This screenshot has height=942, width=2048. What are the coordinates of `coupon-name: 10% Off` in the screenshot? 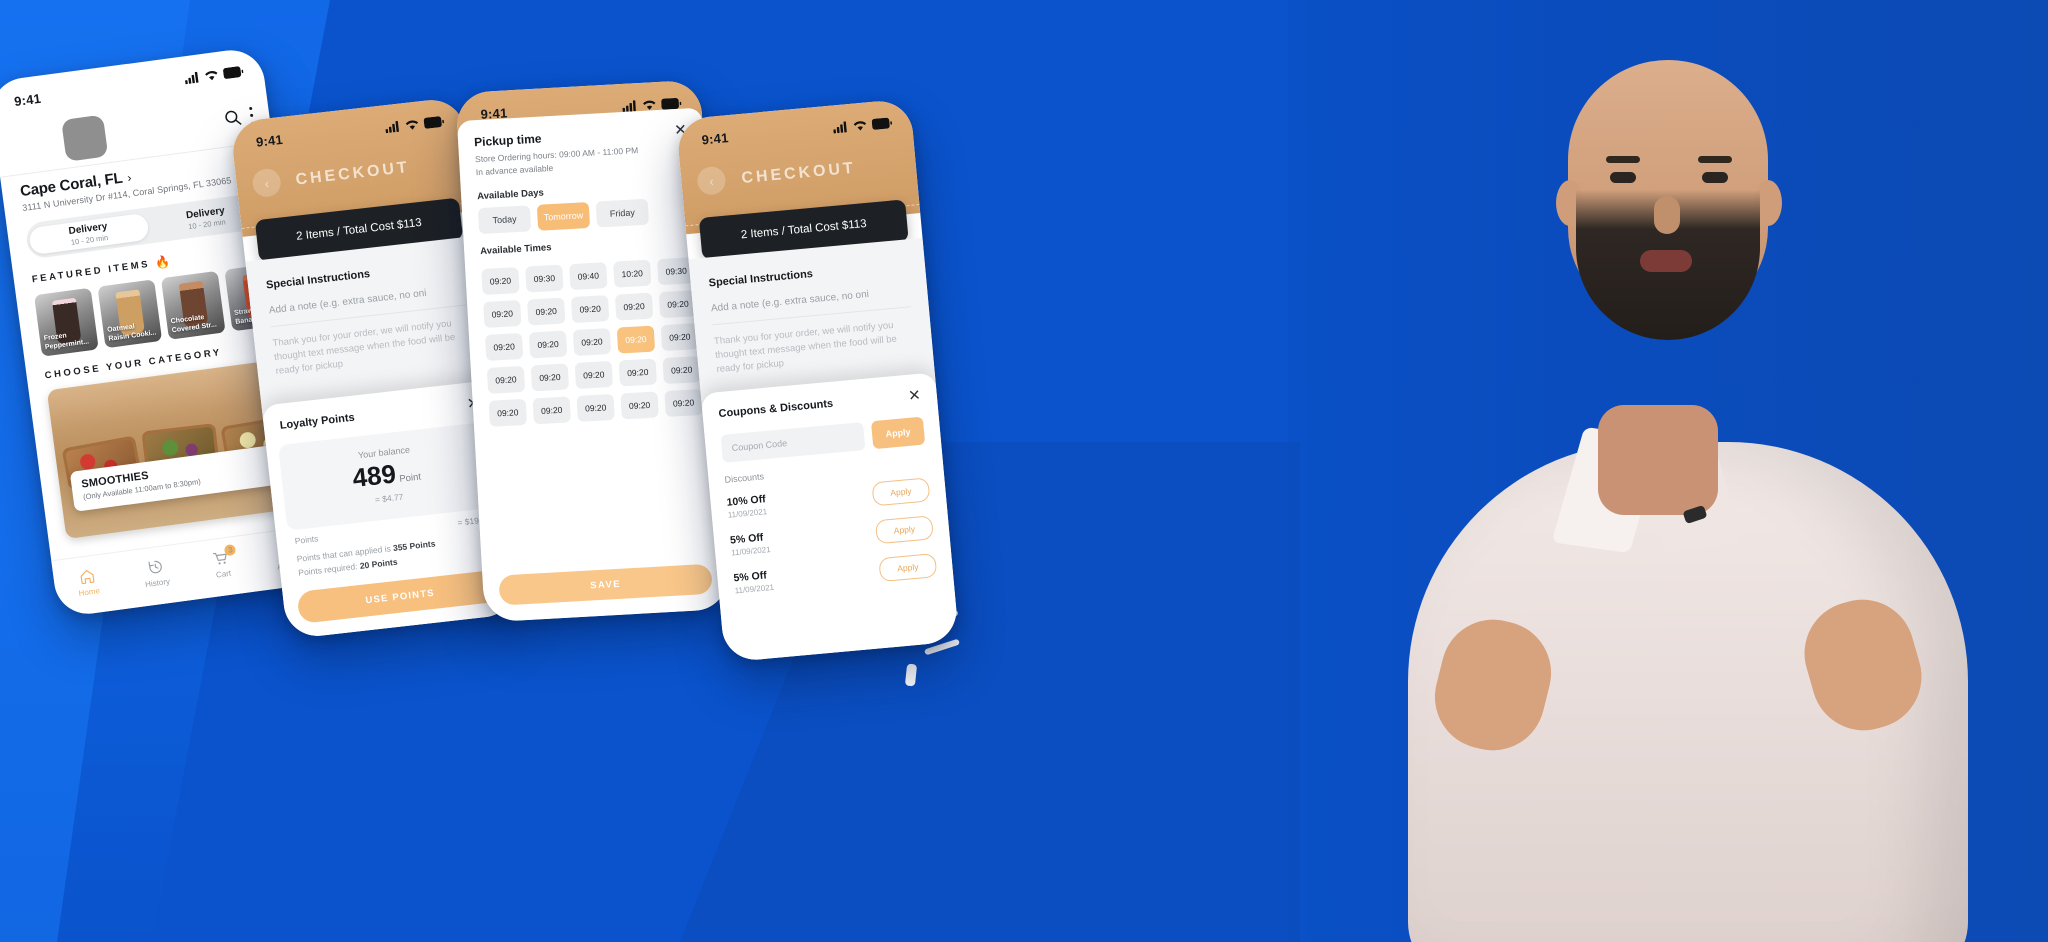 It's located at (746, 500).